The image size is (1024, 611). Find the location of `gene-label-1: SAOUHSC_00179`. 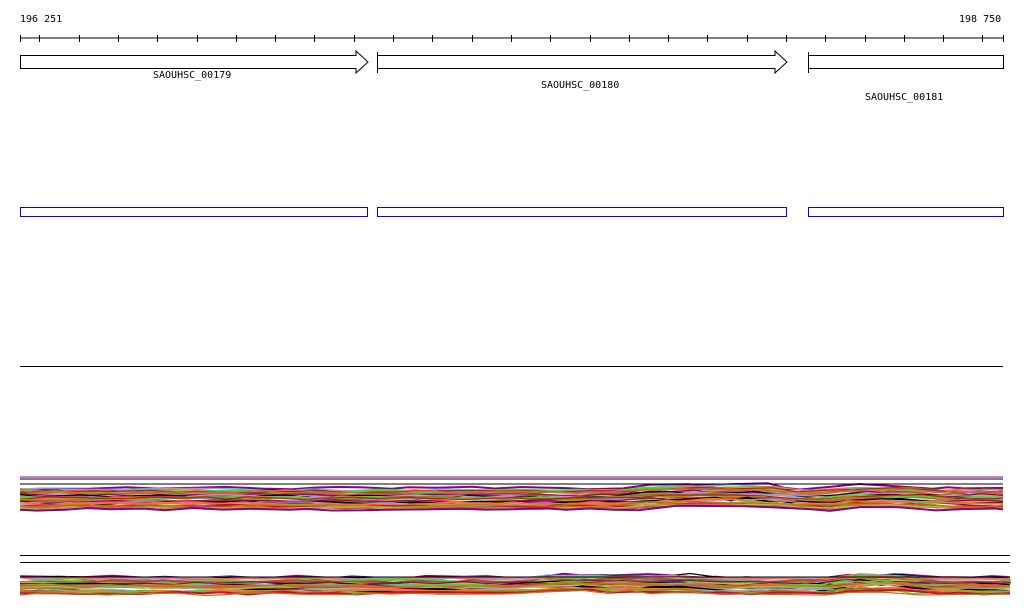

gene-label-1: SAOUHSC_00179 is located at coordinates (192, 75).